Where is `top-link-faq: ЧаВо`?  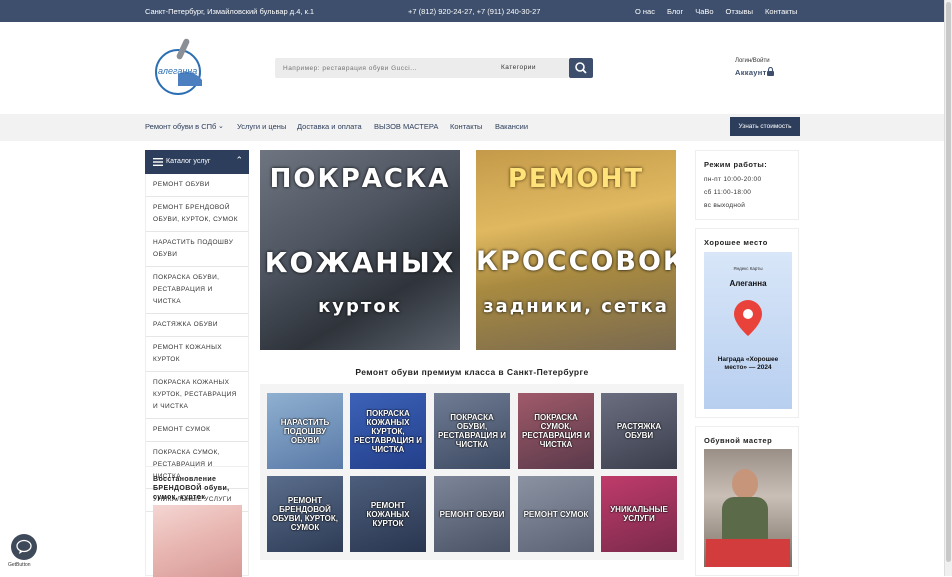
top-link-faq: ЧаВо is located at coordinates (704, 11).